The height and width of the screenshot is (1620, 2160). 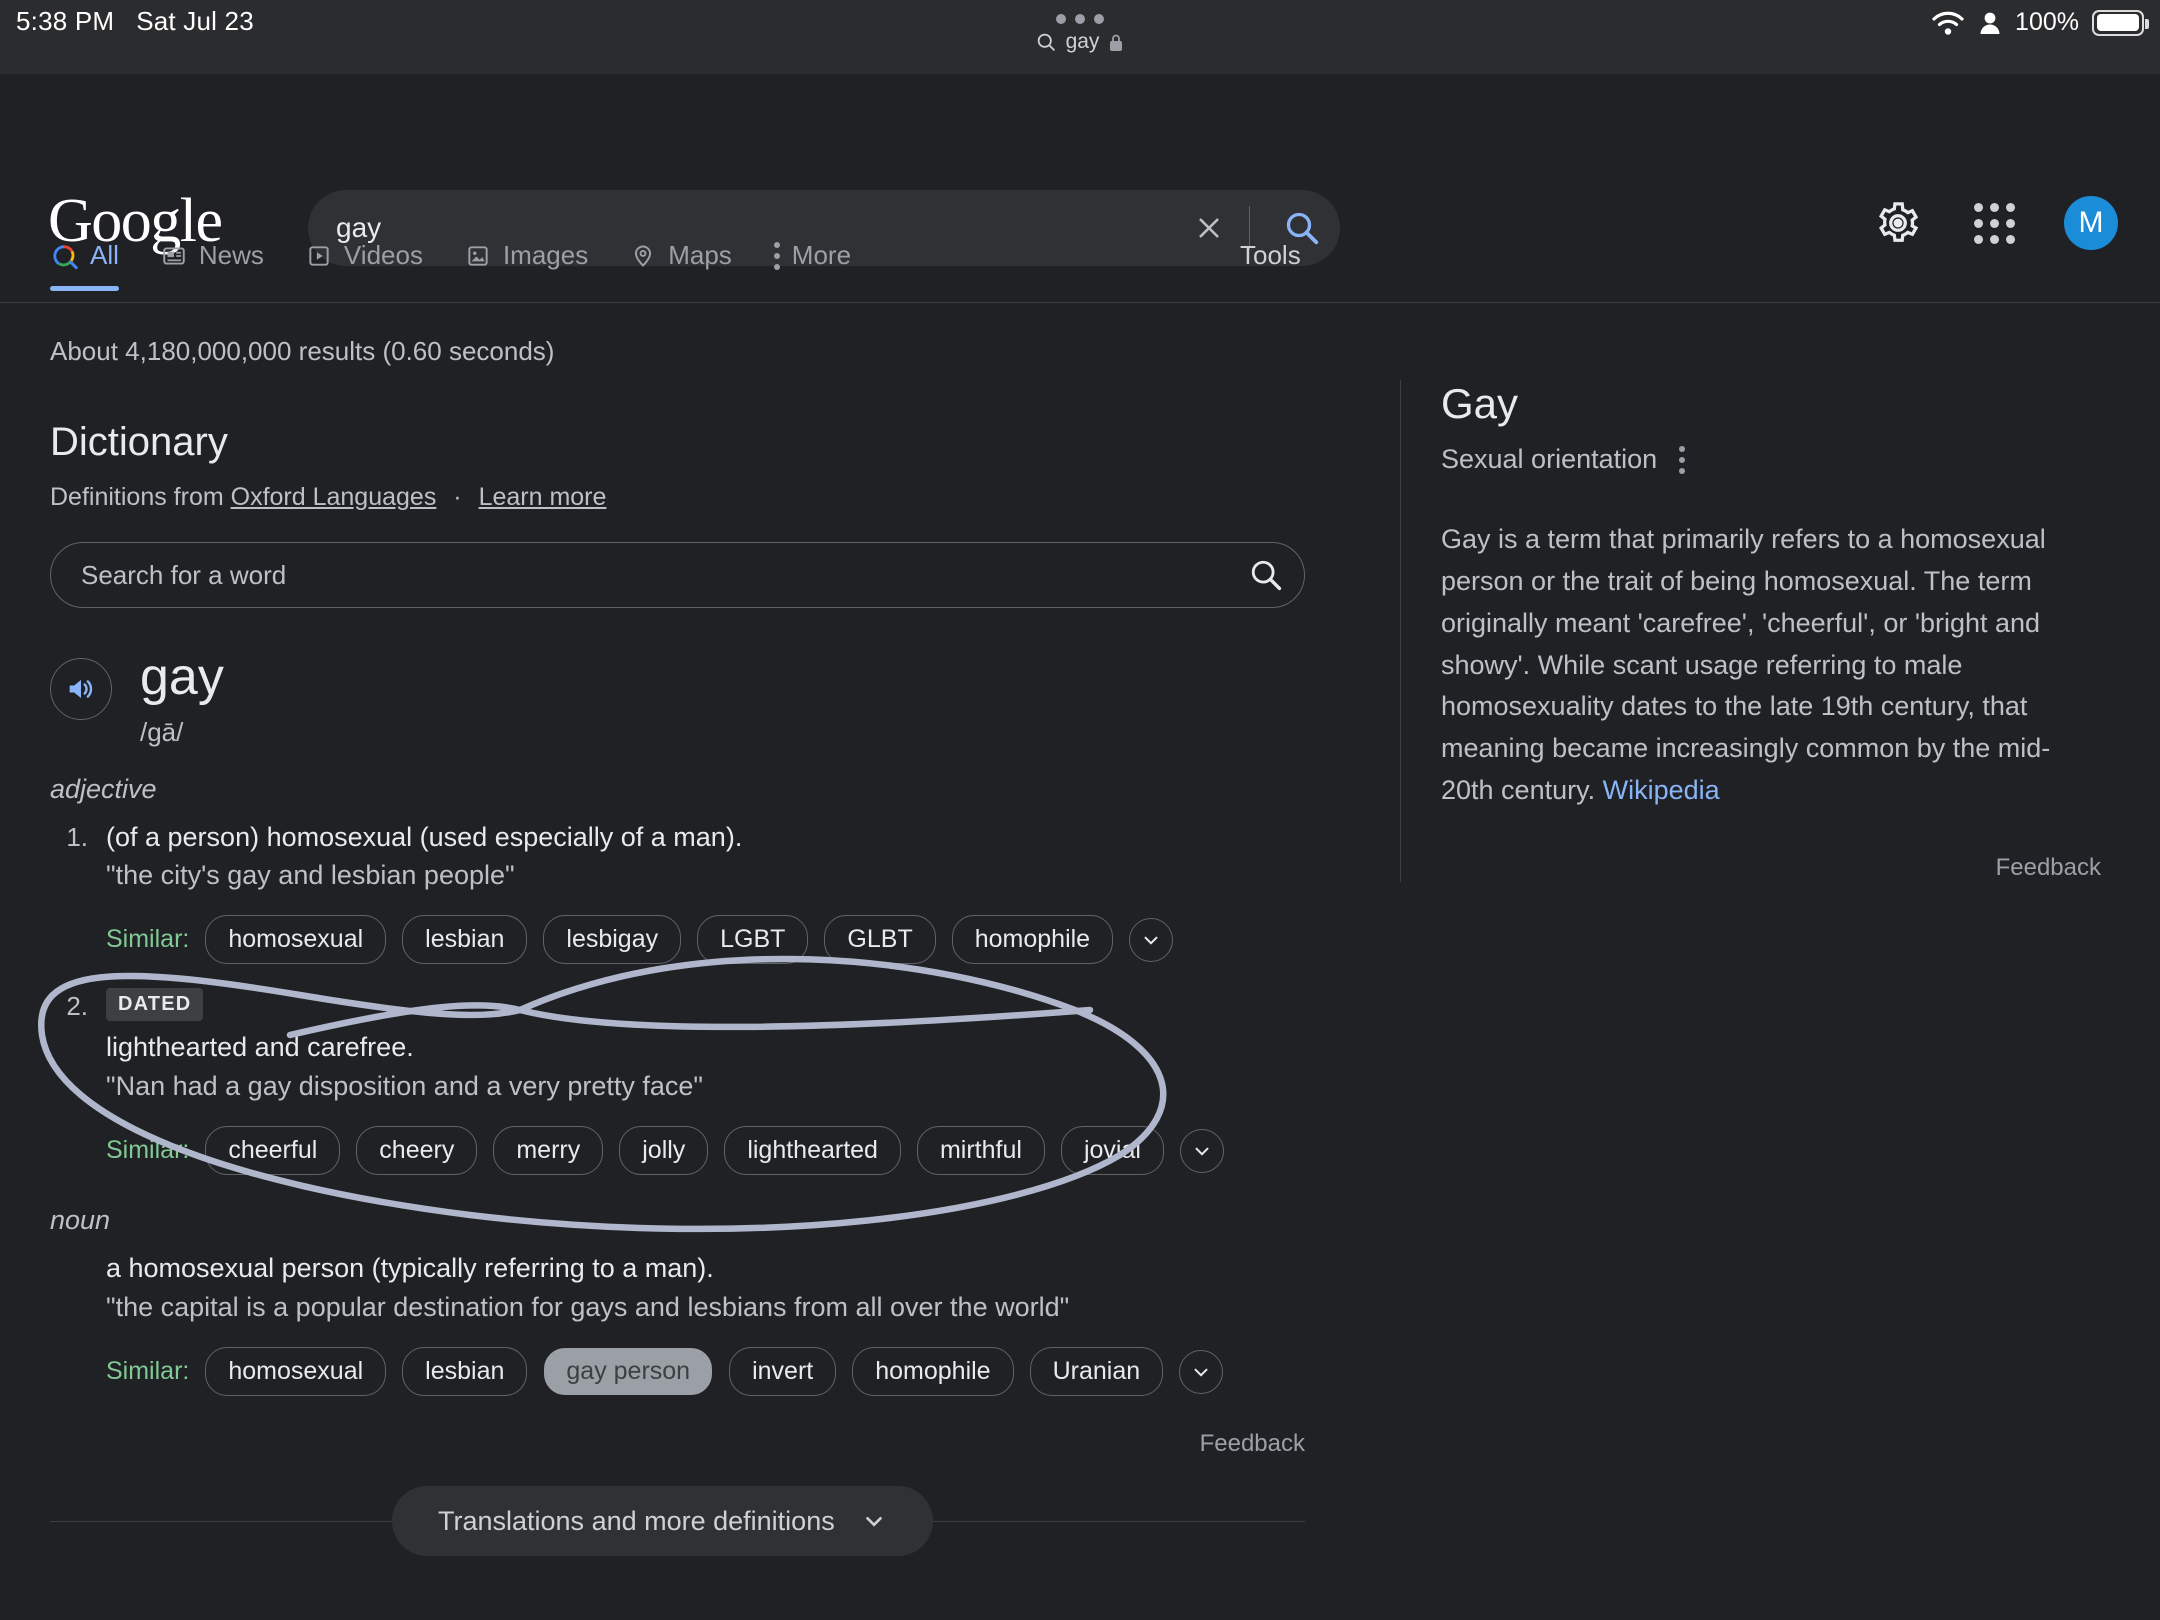 What do you see at coordinates (260, 1047) in the screenshot?
I see `sense-definition: lighthearted and carefree.` at bounding box center [260, 1047].